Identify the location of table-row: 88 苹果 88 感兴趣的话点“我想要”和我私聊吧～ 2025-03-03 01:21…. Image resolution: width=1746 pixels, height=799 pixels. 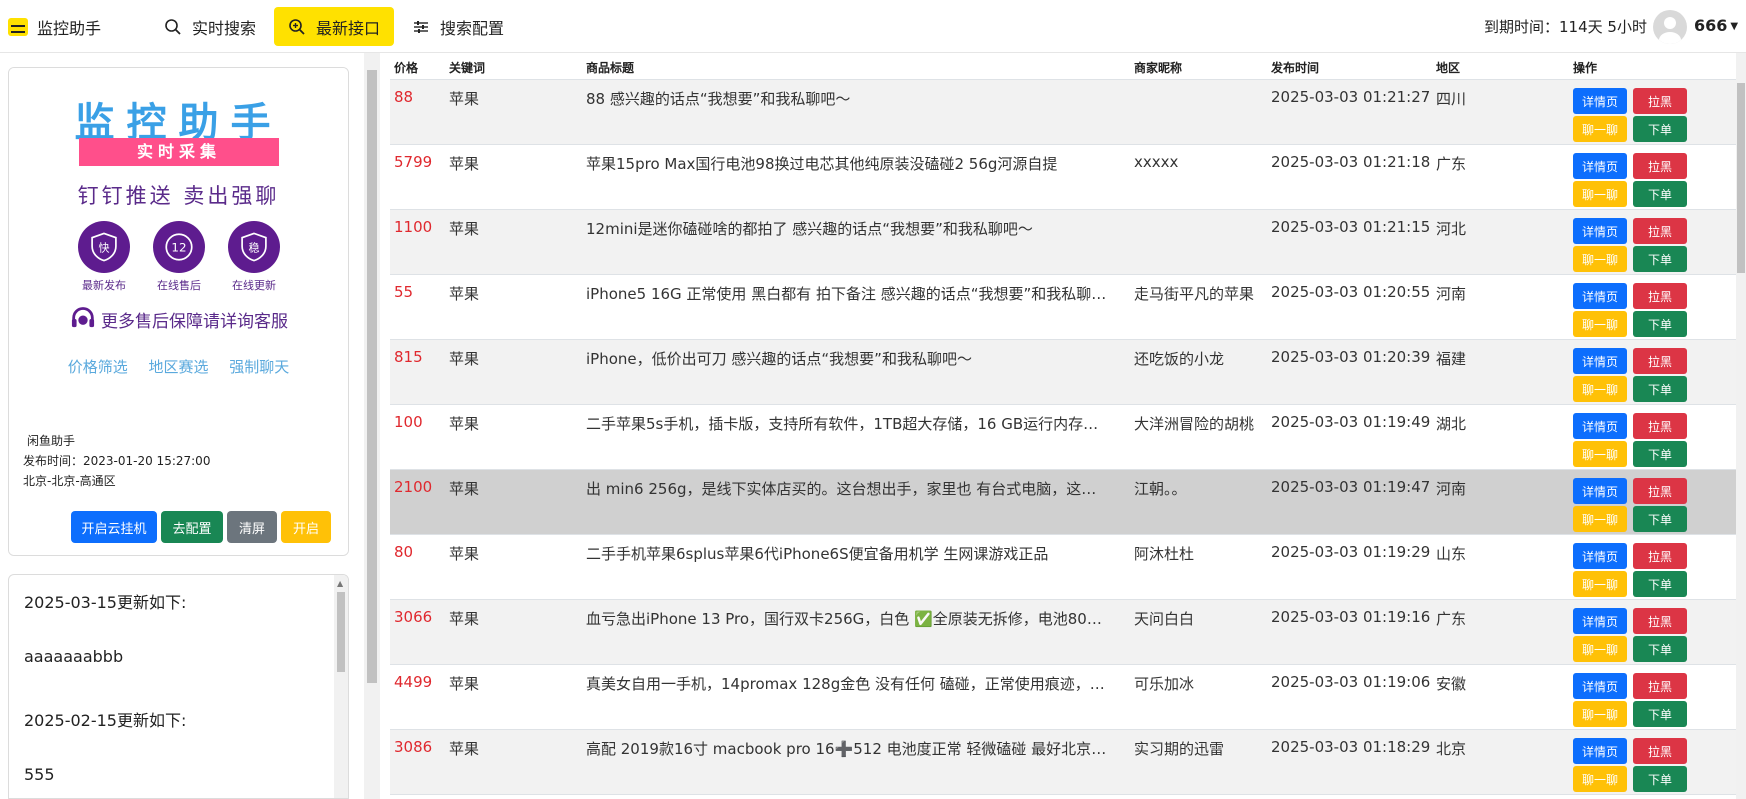
(1063, 112).